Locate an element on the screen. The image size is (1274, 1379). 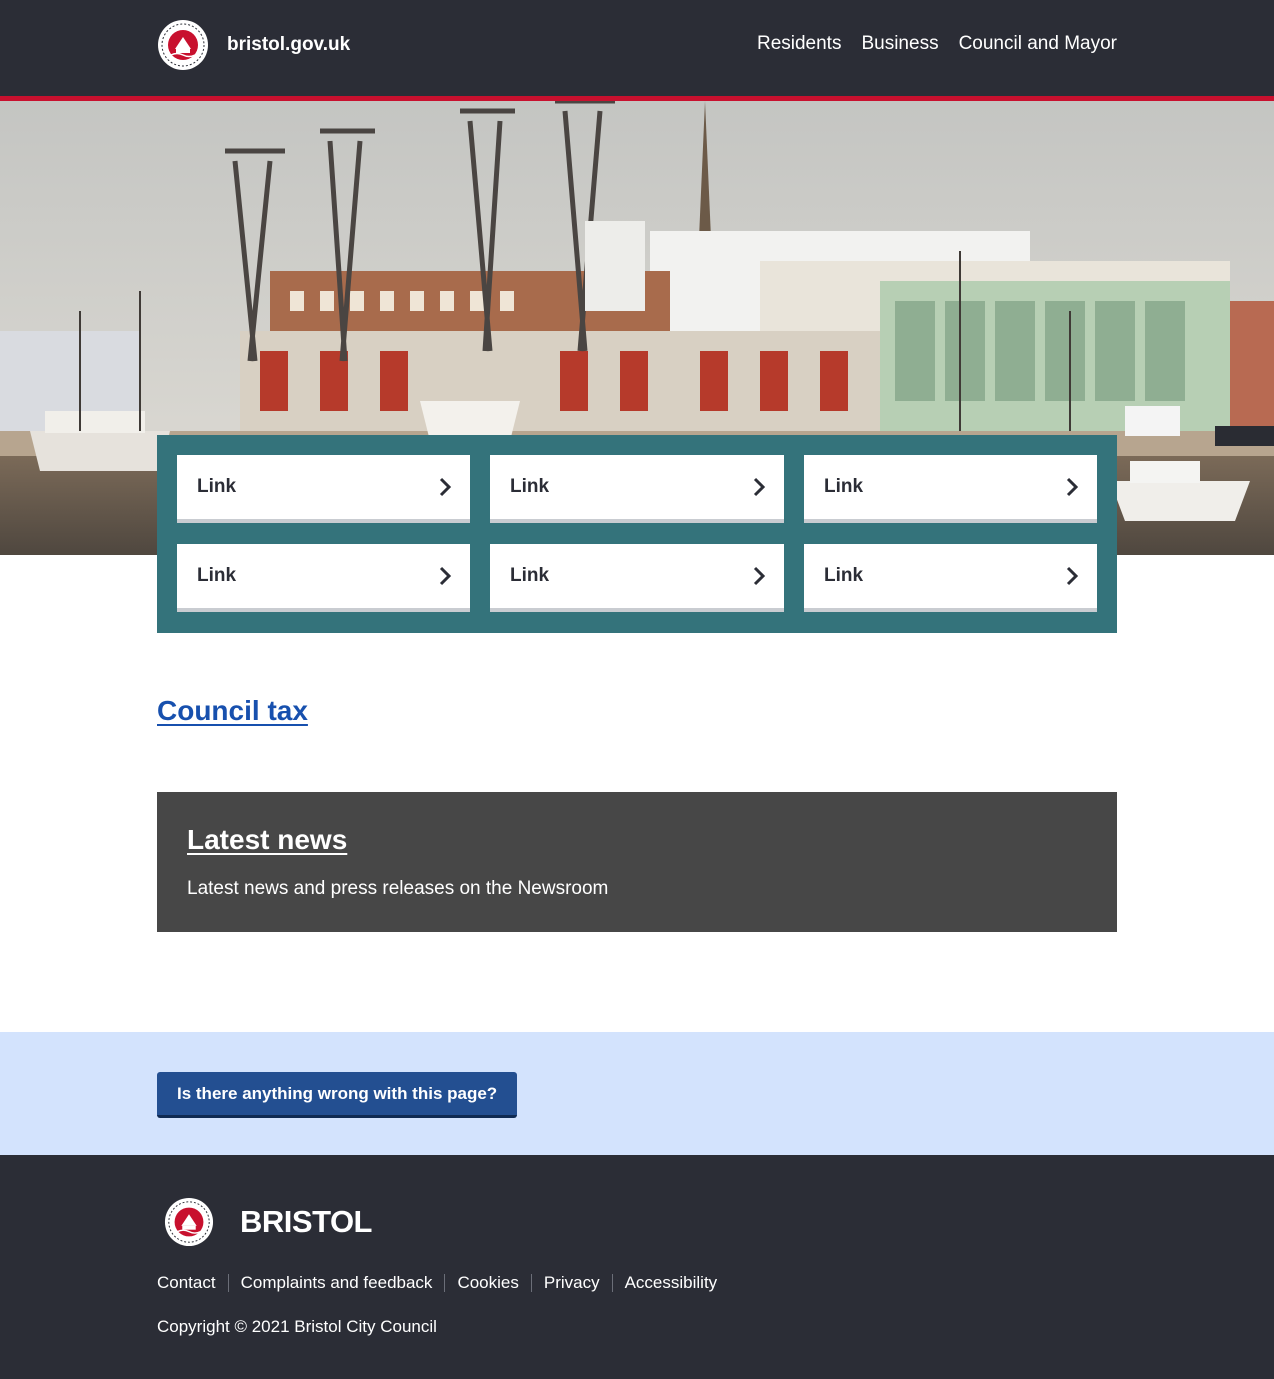
nav-business: Business is located at coordinates (899, 44).